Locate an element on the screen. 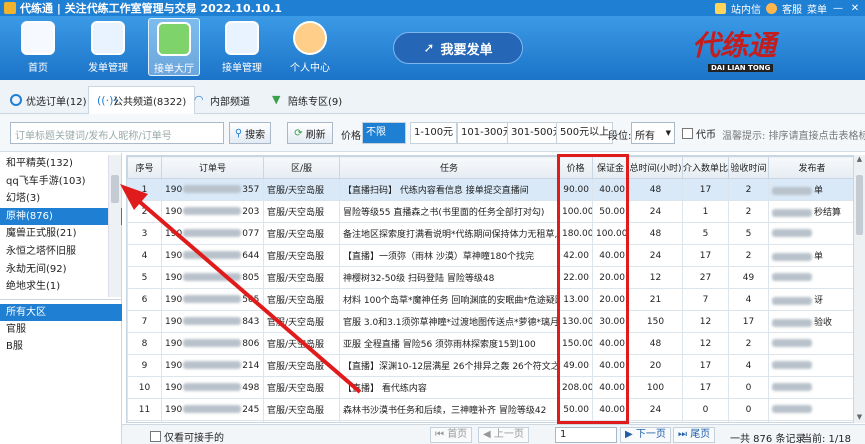  hours-cell: 100 is located at coordinates (655, 387).